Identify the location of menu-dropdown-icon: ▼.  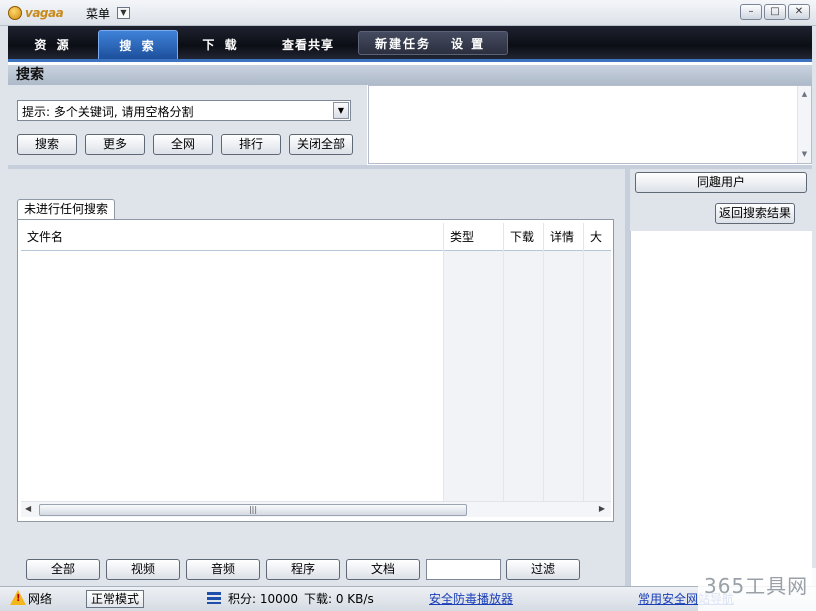
(123, 13).